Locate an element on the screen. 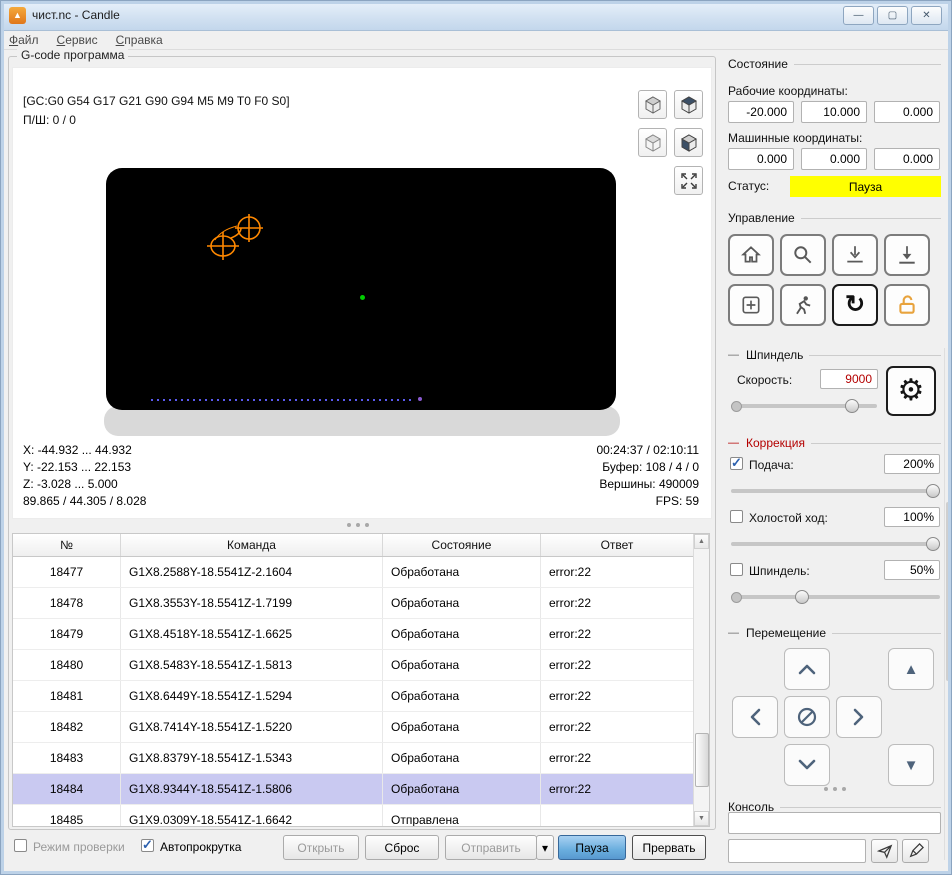 The image size is (952, 875). chevron-up-icon is located at coordinates (807, 669).